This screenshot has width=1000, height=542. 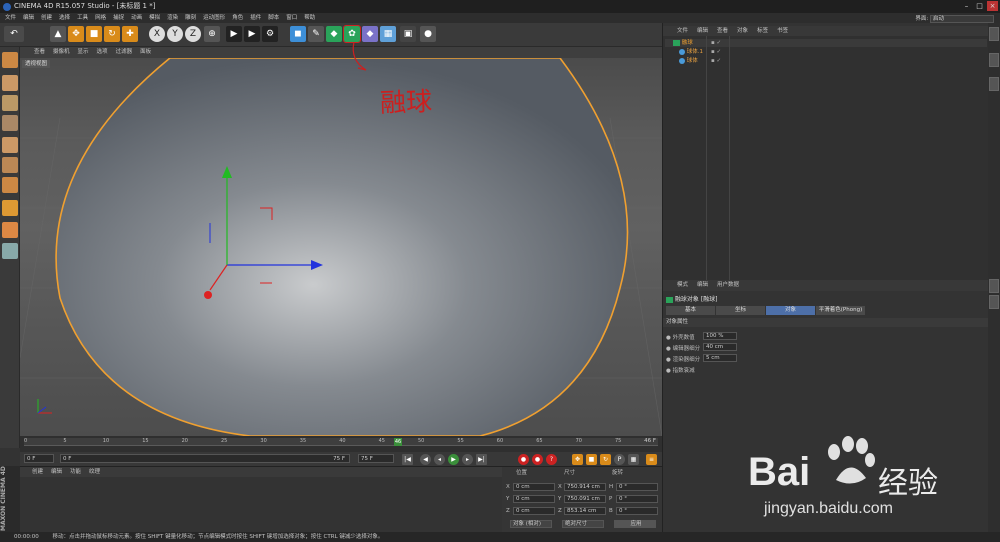 I want to click on side-tab-objects, so click(x=994, y=34).